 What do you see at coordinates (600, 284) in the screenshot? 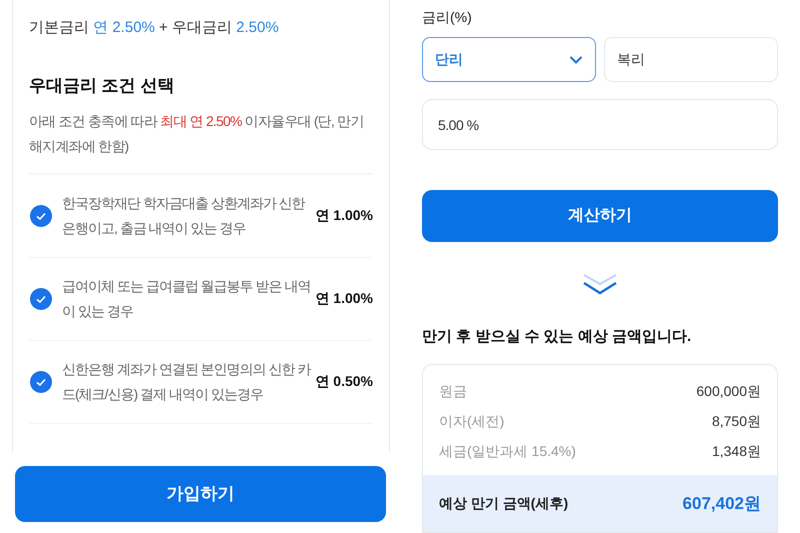
I see `chevron-down-icon` at bounding box center [600, 284].